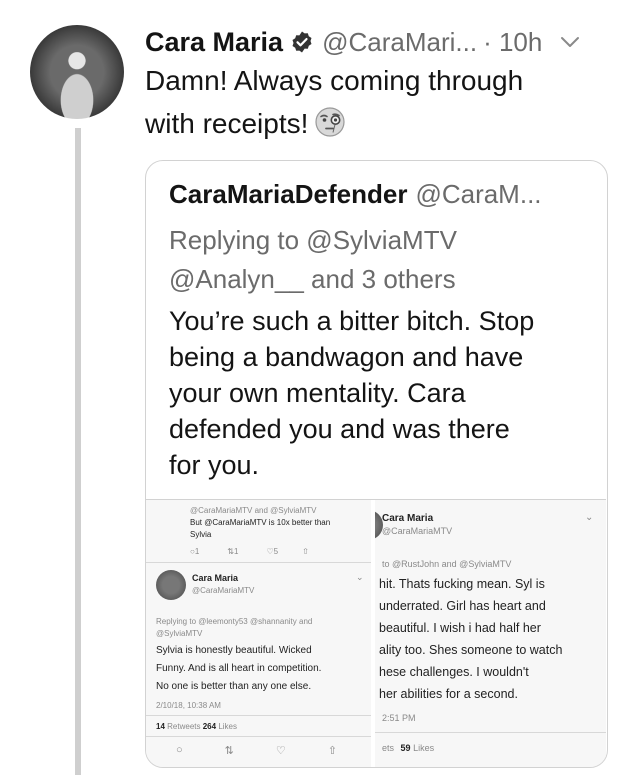  I want to click on screenshot-stats: ets 59 Likes, so click(408, 748).